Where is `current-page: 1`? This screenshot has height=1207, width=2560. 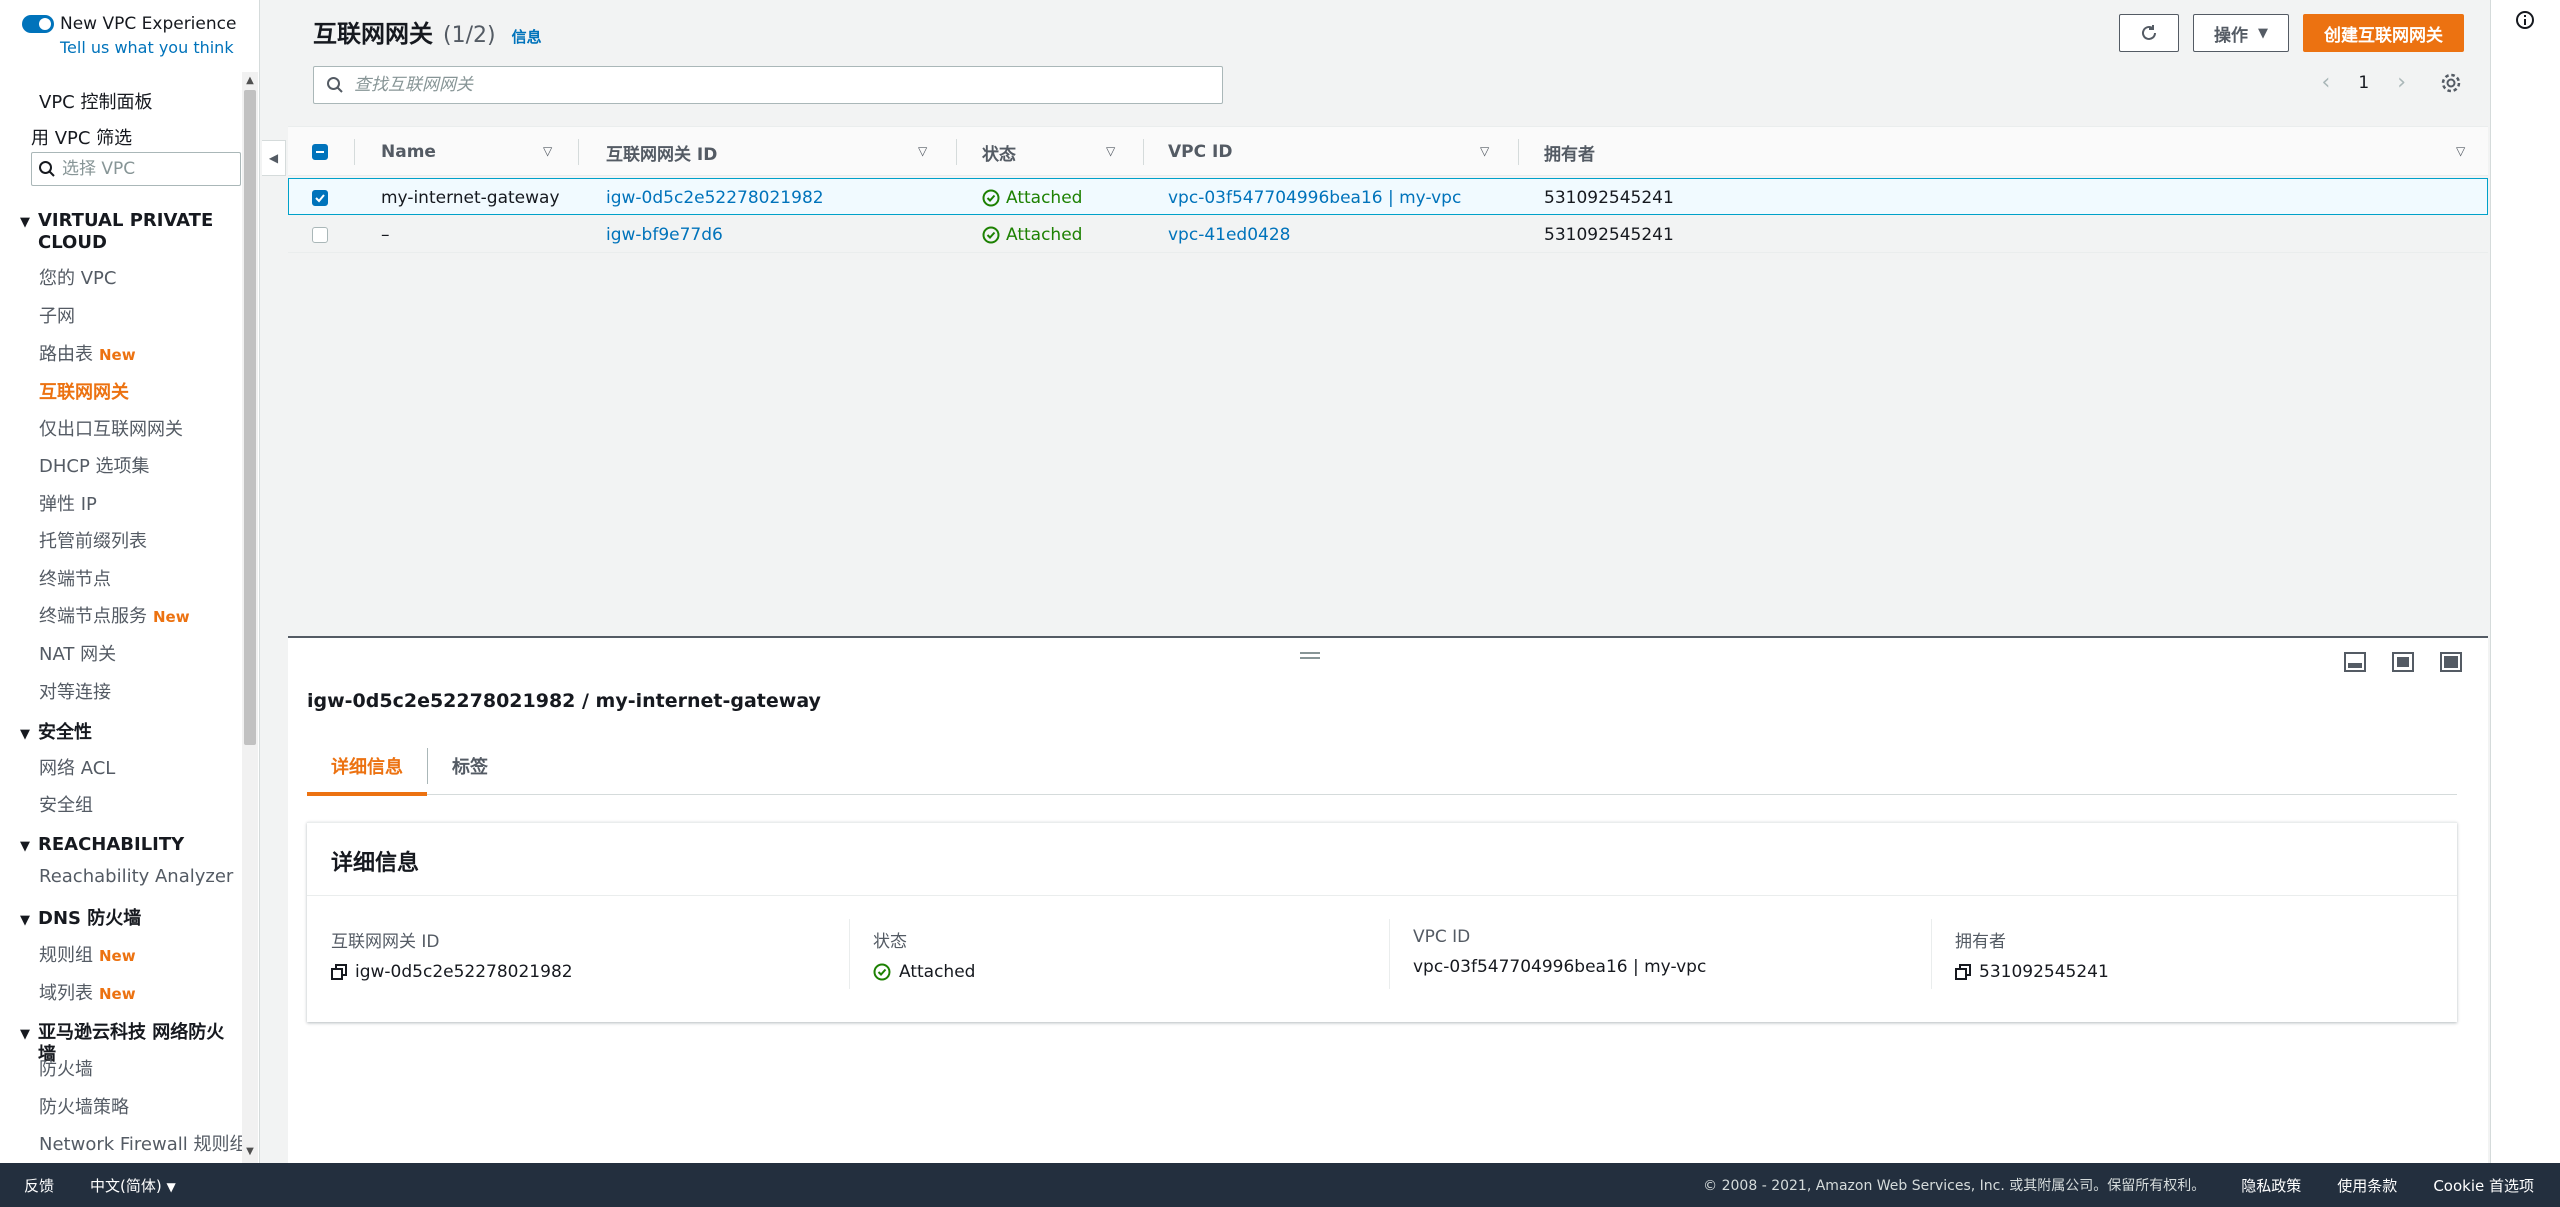
current-page: 1 is located at coordinates (2363, 83).